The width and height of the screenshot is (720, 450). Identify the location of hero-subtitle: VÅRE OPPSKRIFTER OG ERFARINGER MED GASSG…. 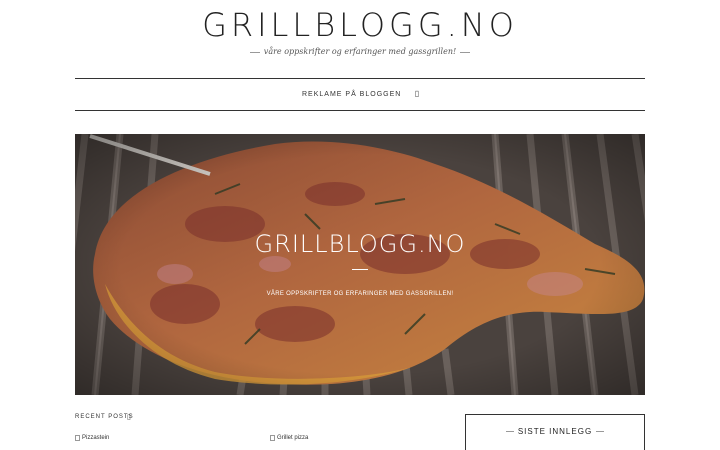
(360, 294).